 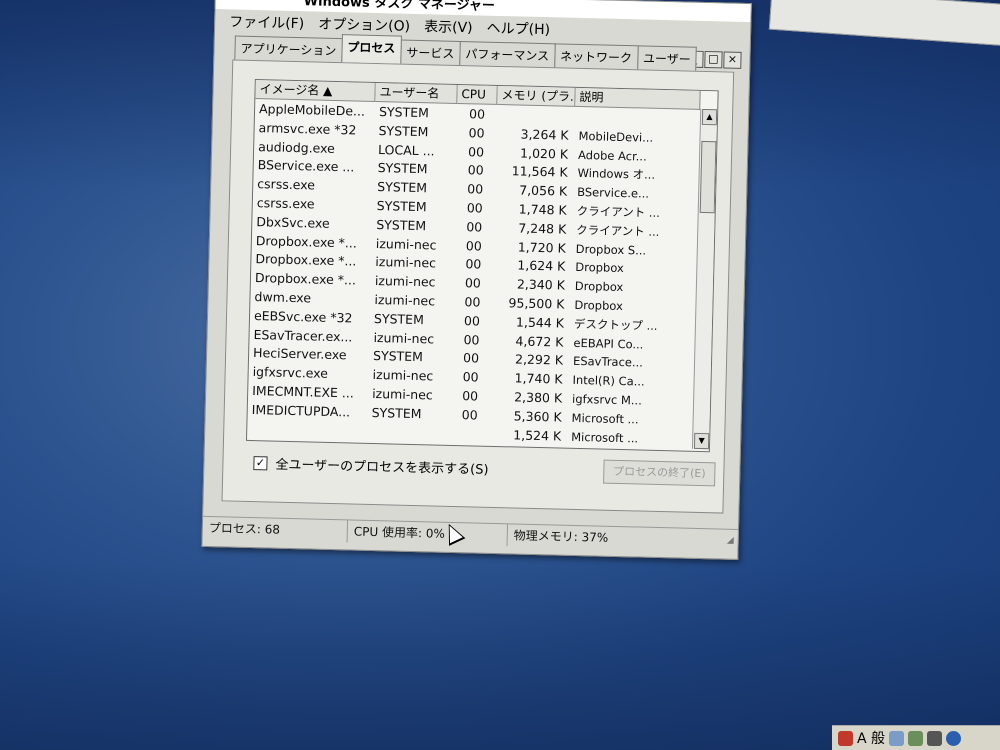 What do you see at coordinates (307, 430) in the screenshot?
I see `process-image-name` at bounding box center [307, 430].